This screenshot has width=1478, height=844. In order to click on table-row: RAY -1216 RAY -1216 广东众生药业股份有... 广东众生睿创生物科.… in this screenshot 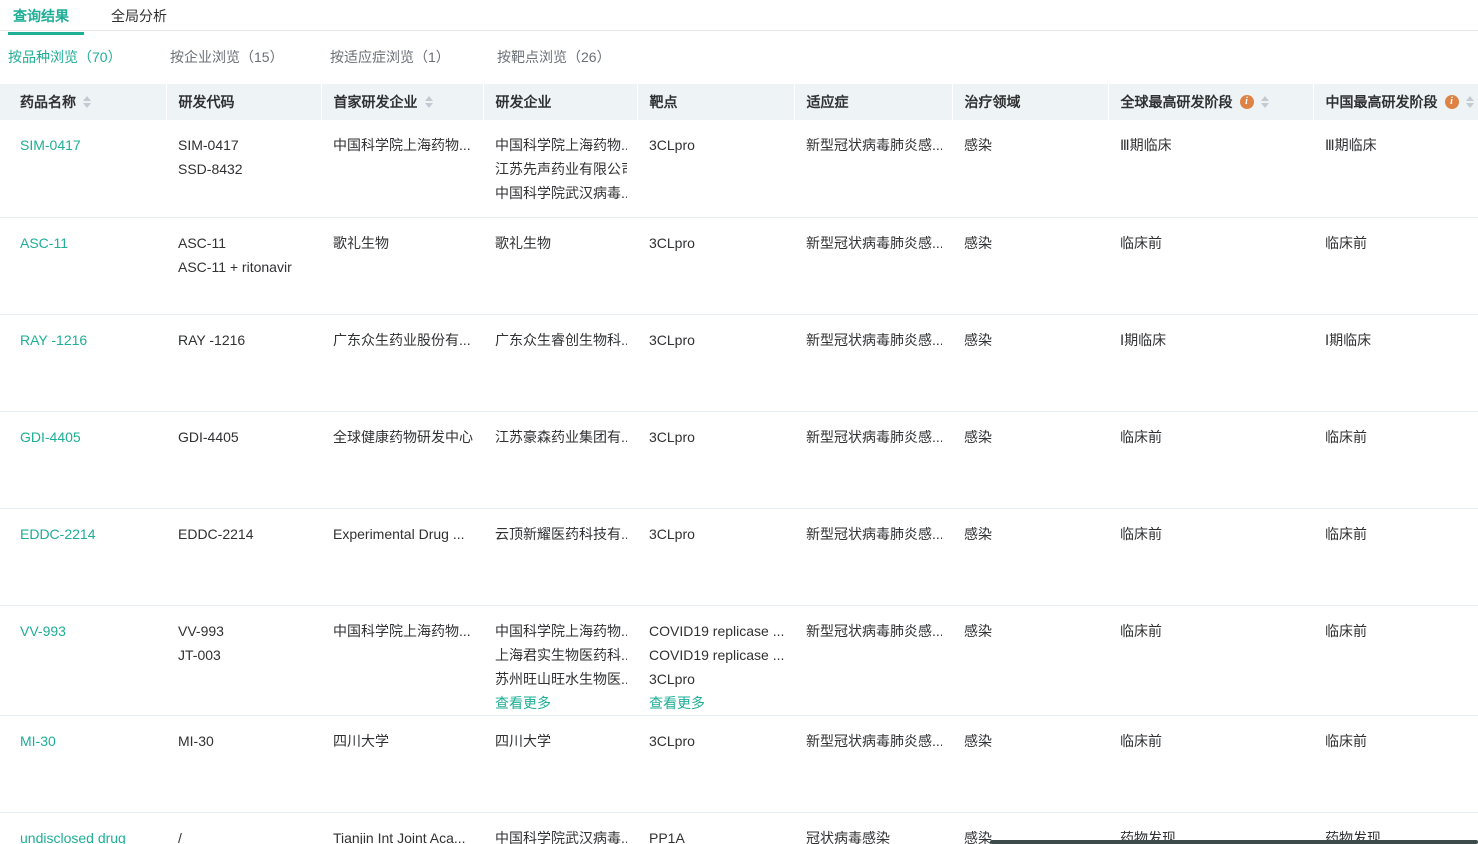, I will do `click(739, 363)`.